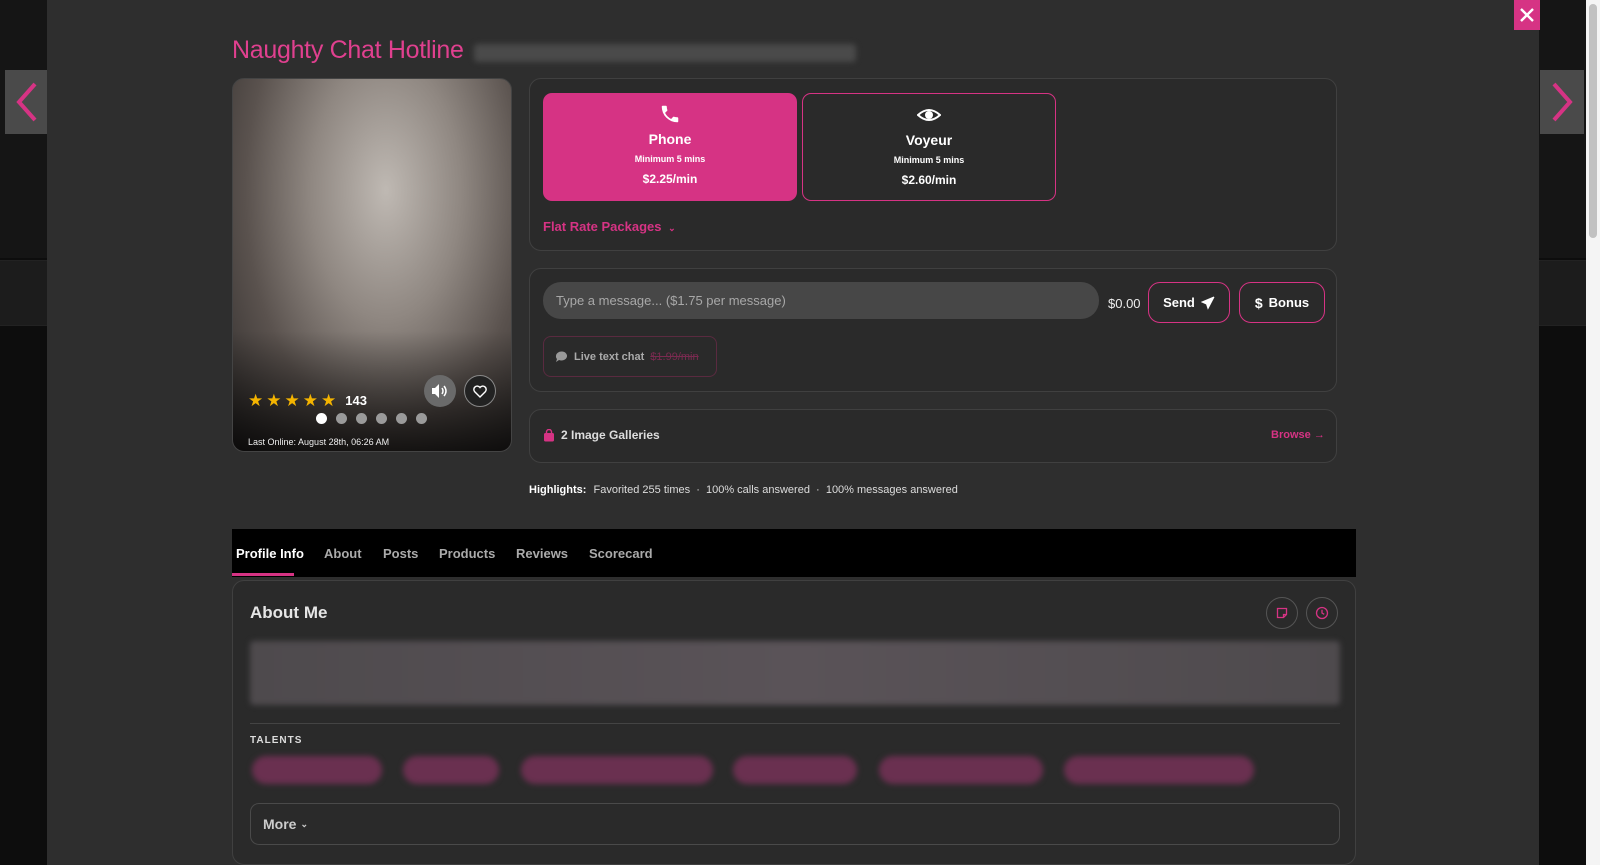 The image size is (1600, 865). I want to click on bonus-button: $ Bonus, so click(1282, 302).